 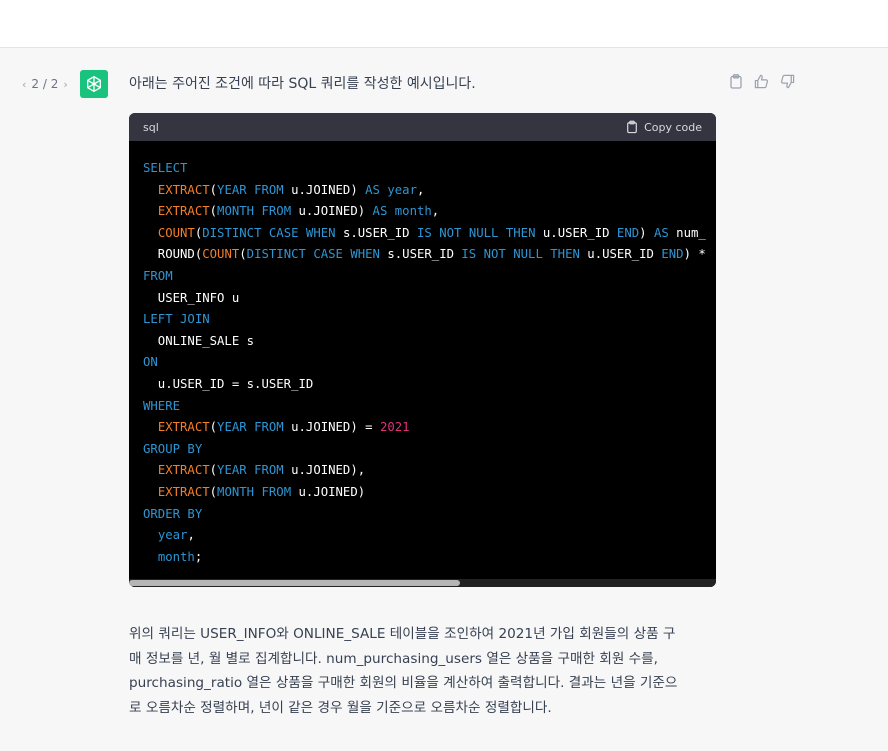 I want to click on code-keyword: IS, so click(x=469, y=254).